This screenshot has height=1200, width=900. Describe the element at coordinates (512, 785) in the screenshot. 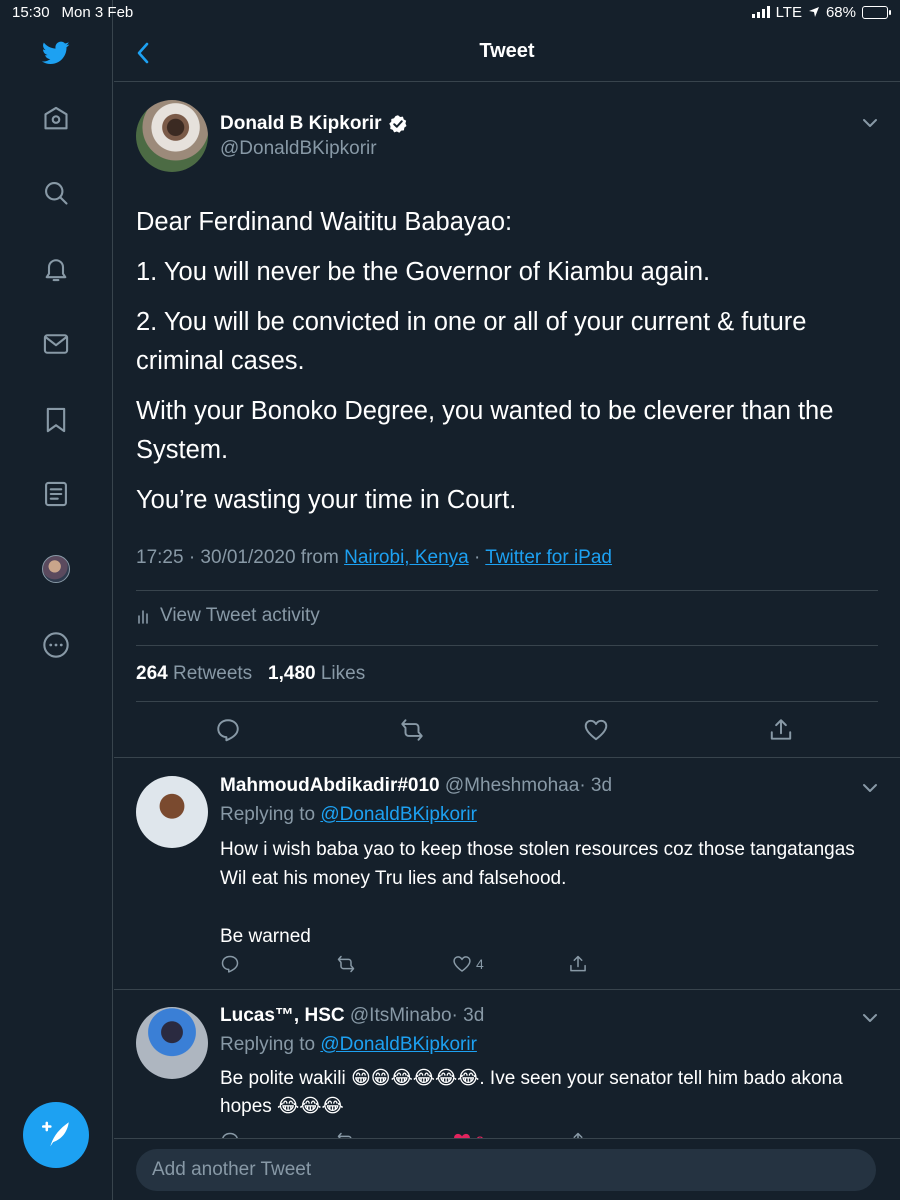

I see `reply-author-handle: @Mheshmohaa` at that location.